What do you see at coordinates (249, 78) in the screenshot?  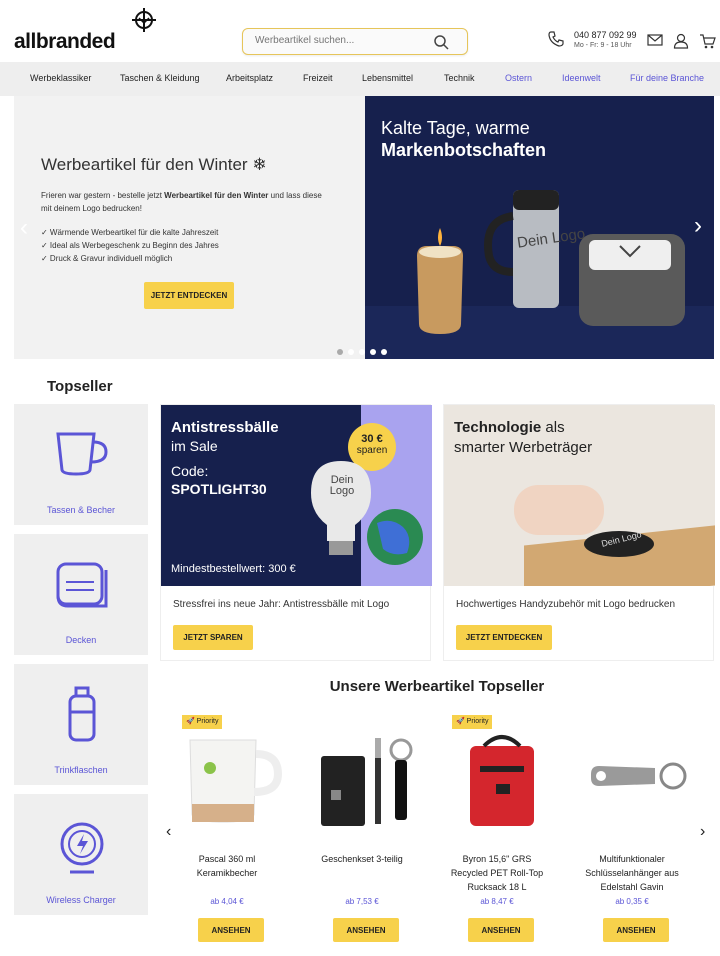 I see `nav-item-arbeitsplatz: Arbeitsplatz` at bounding box center [249, 78].